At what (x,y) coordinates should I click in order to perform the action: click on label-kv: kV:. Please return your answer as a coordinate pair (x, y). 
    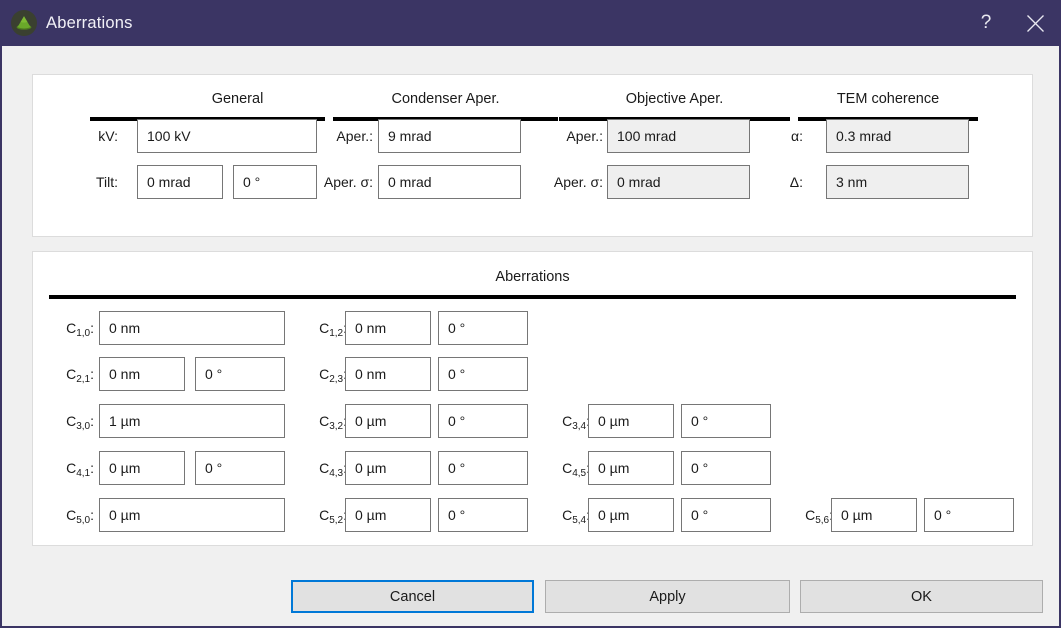
    Looking at the image, I should click on (108, 136).